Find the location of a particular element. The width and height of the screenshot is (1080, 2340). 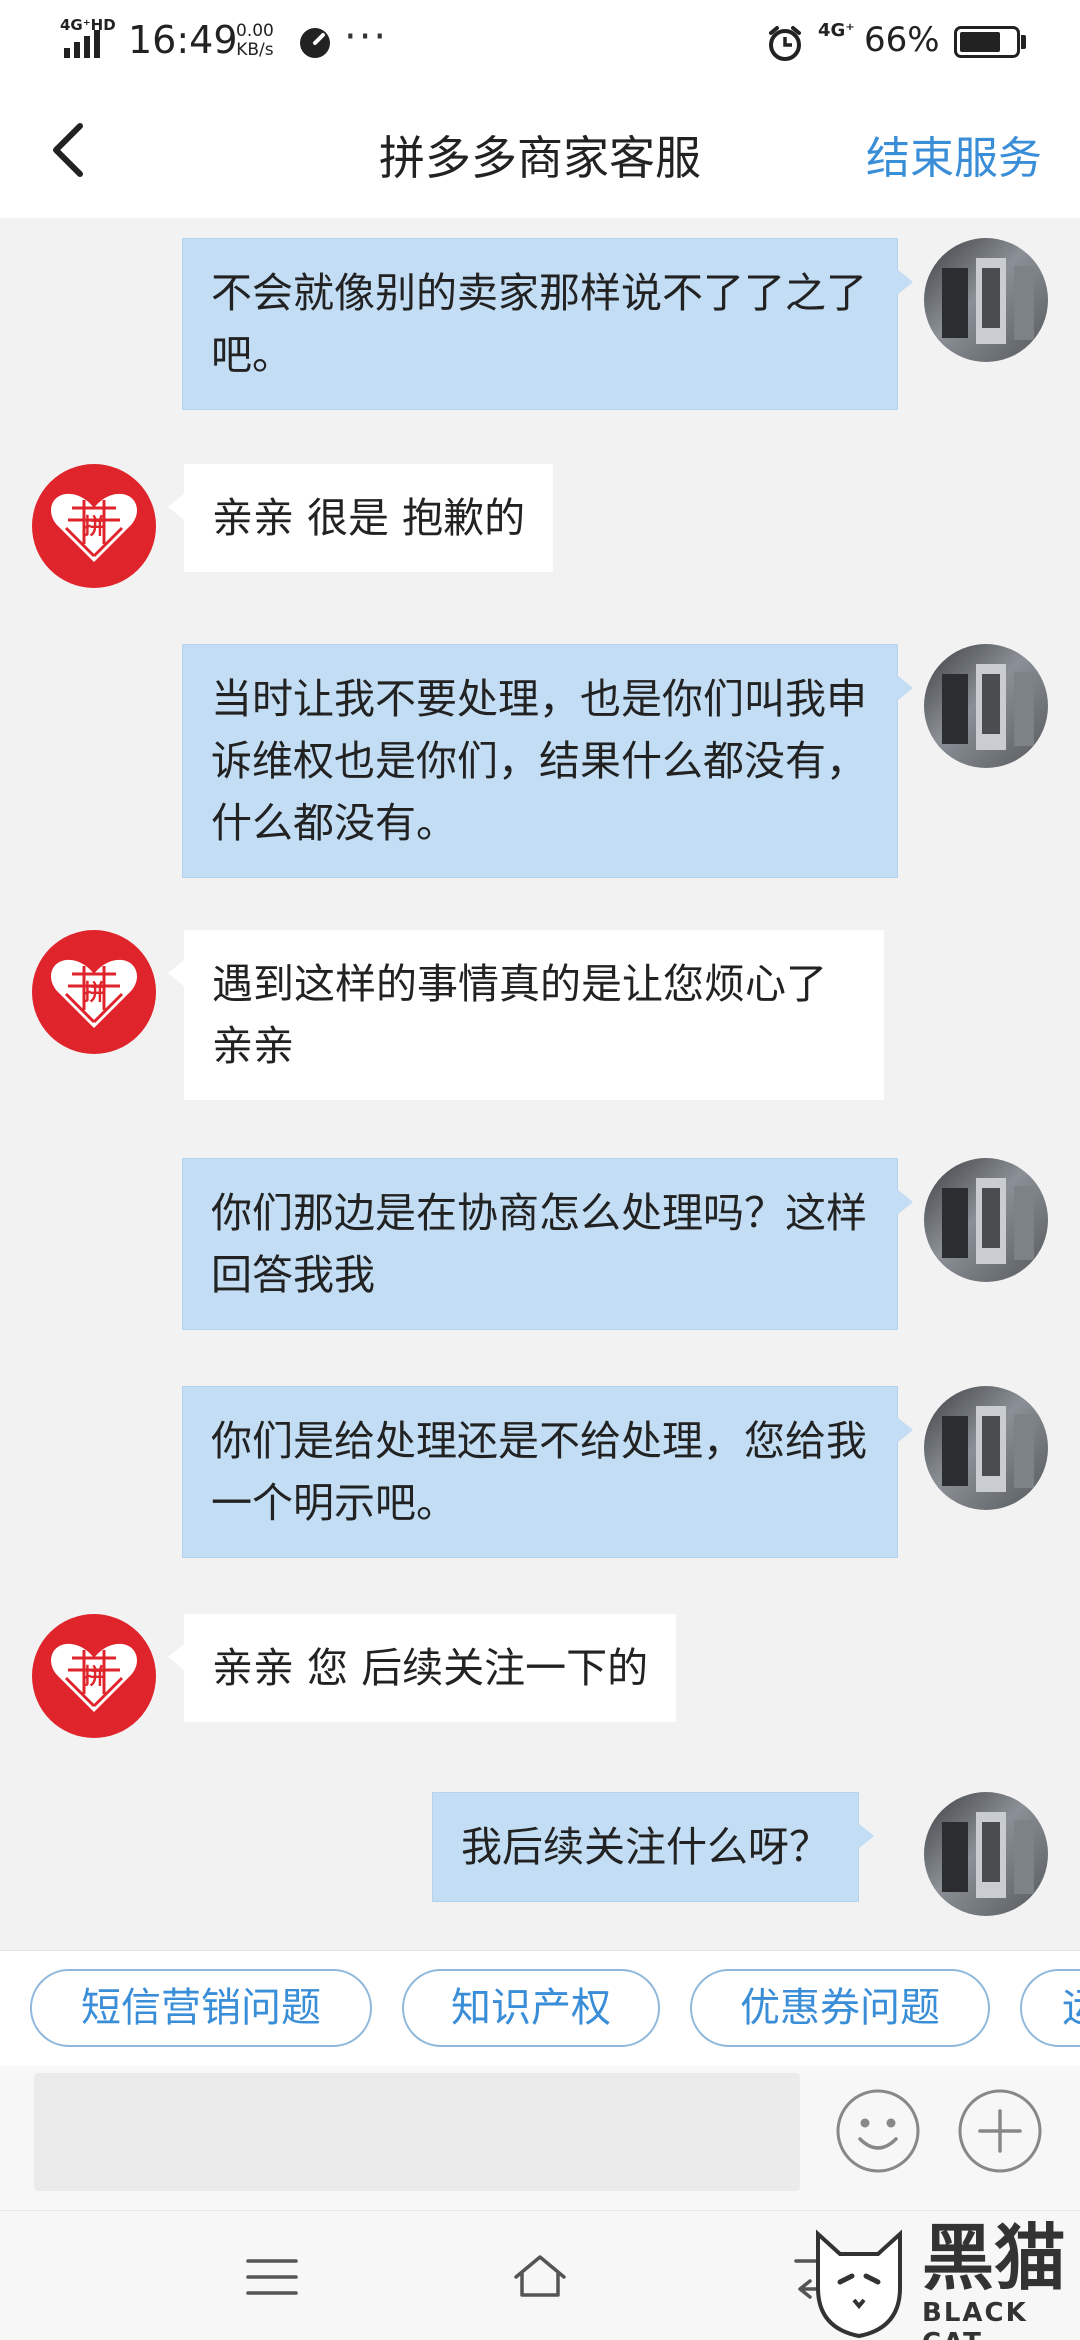

add-icon is located at coordinates (1000, 2131).